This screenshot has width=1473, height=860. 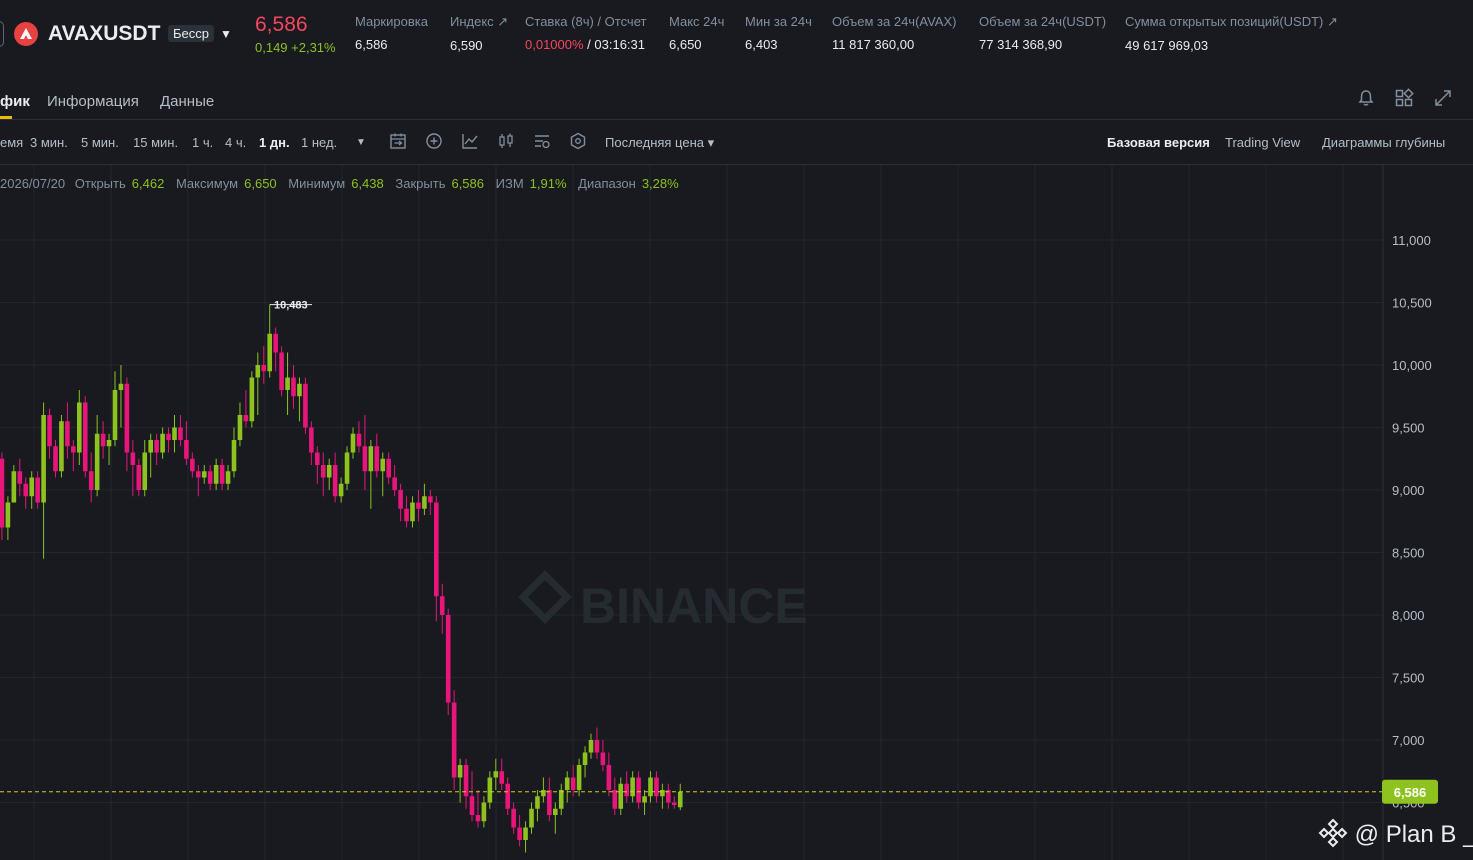 I want to click on symbol-dropdown-icon: ▼, so click(x=226, y=34).